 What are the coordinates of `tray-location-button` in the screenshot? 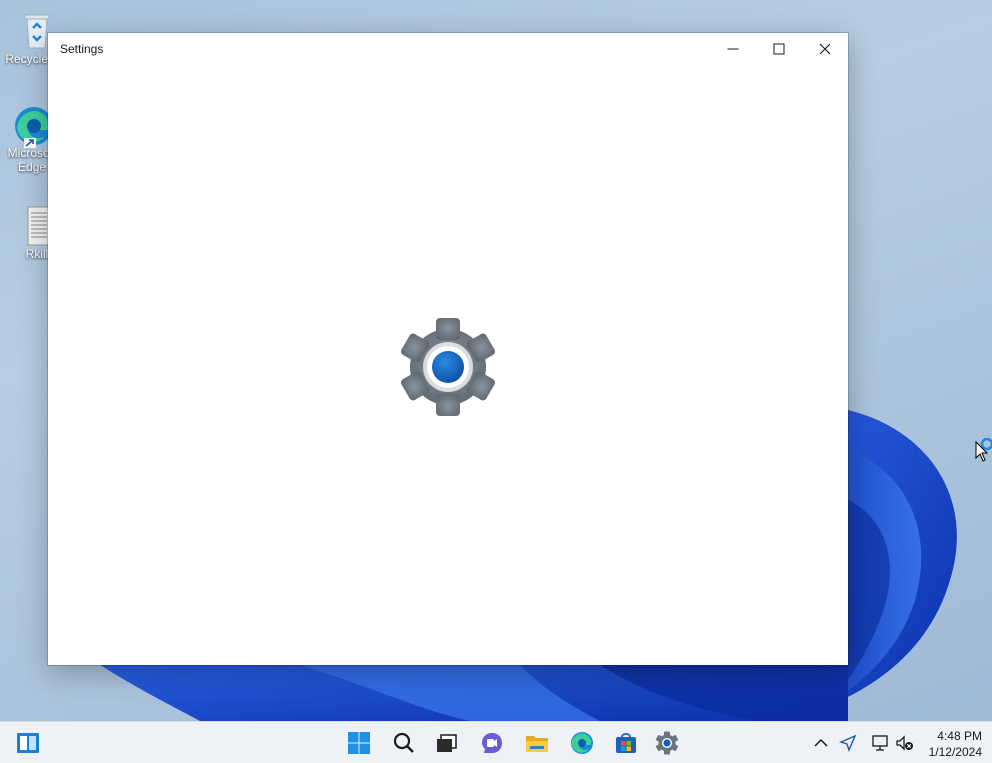 It's located at (848, 743).